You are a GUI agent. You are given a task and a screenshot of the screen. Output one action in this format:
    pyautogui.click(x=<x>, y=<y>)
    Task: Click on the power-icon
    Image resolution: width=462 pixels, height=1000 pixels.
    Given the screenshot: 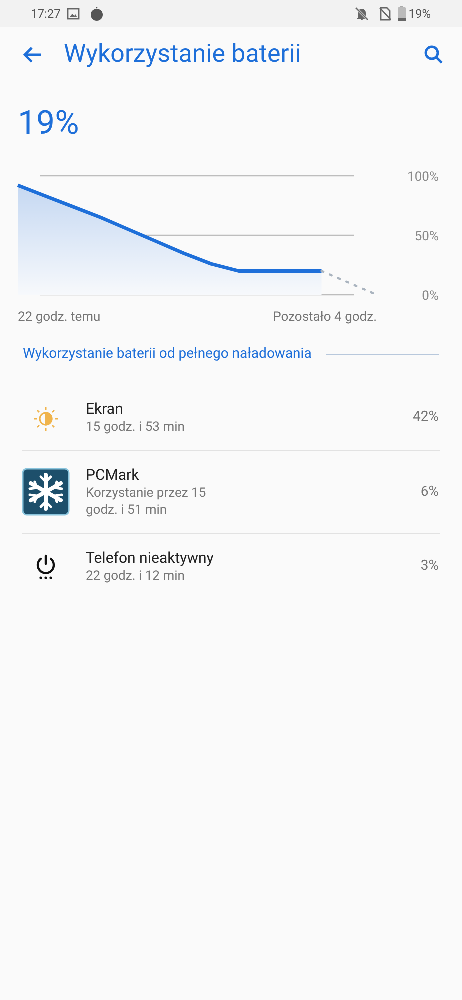 What is the action you would take?
    pyautogui.click(x=46, y=567)
    